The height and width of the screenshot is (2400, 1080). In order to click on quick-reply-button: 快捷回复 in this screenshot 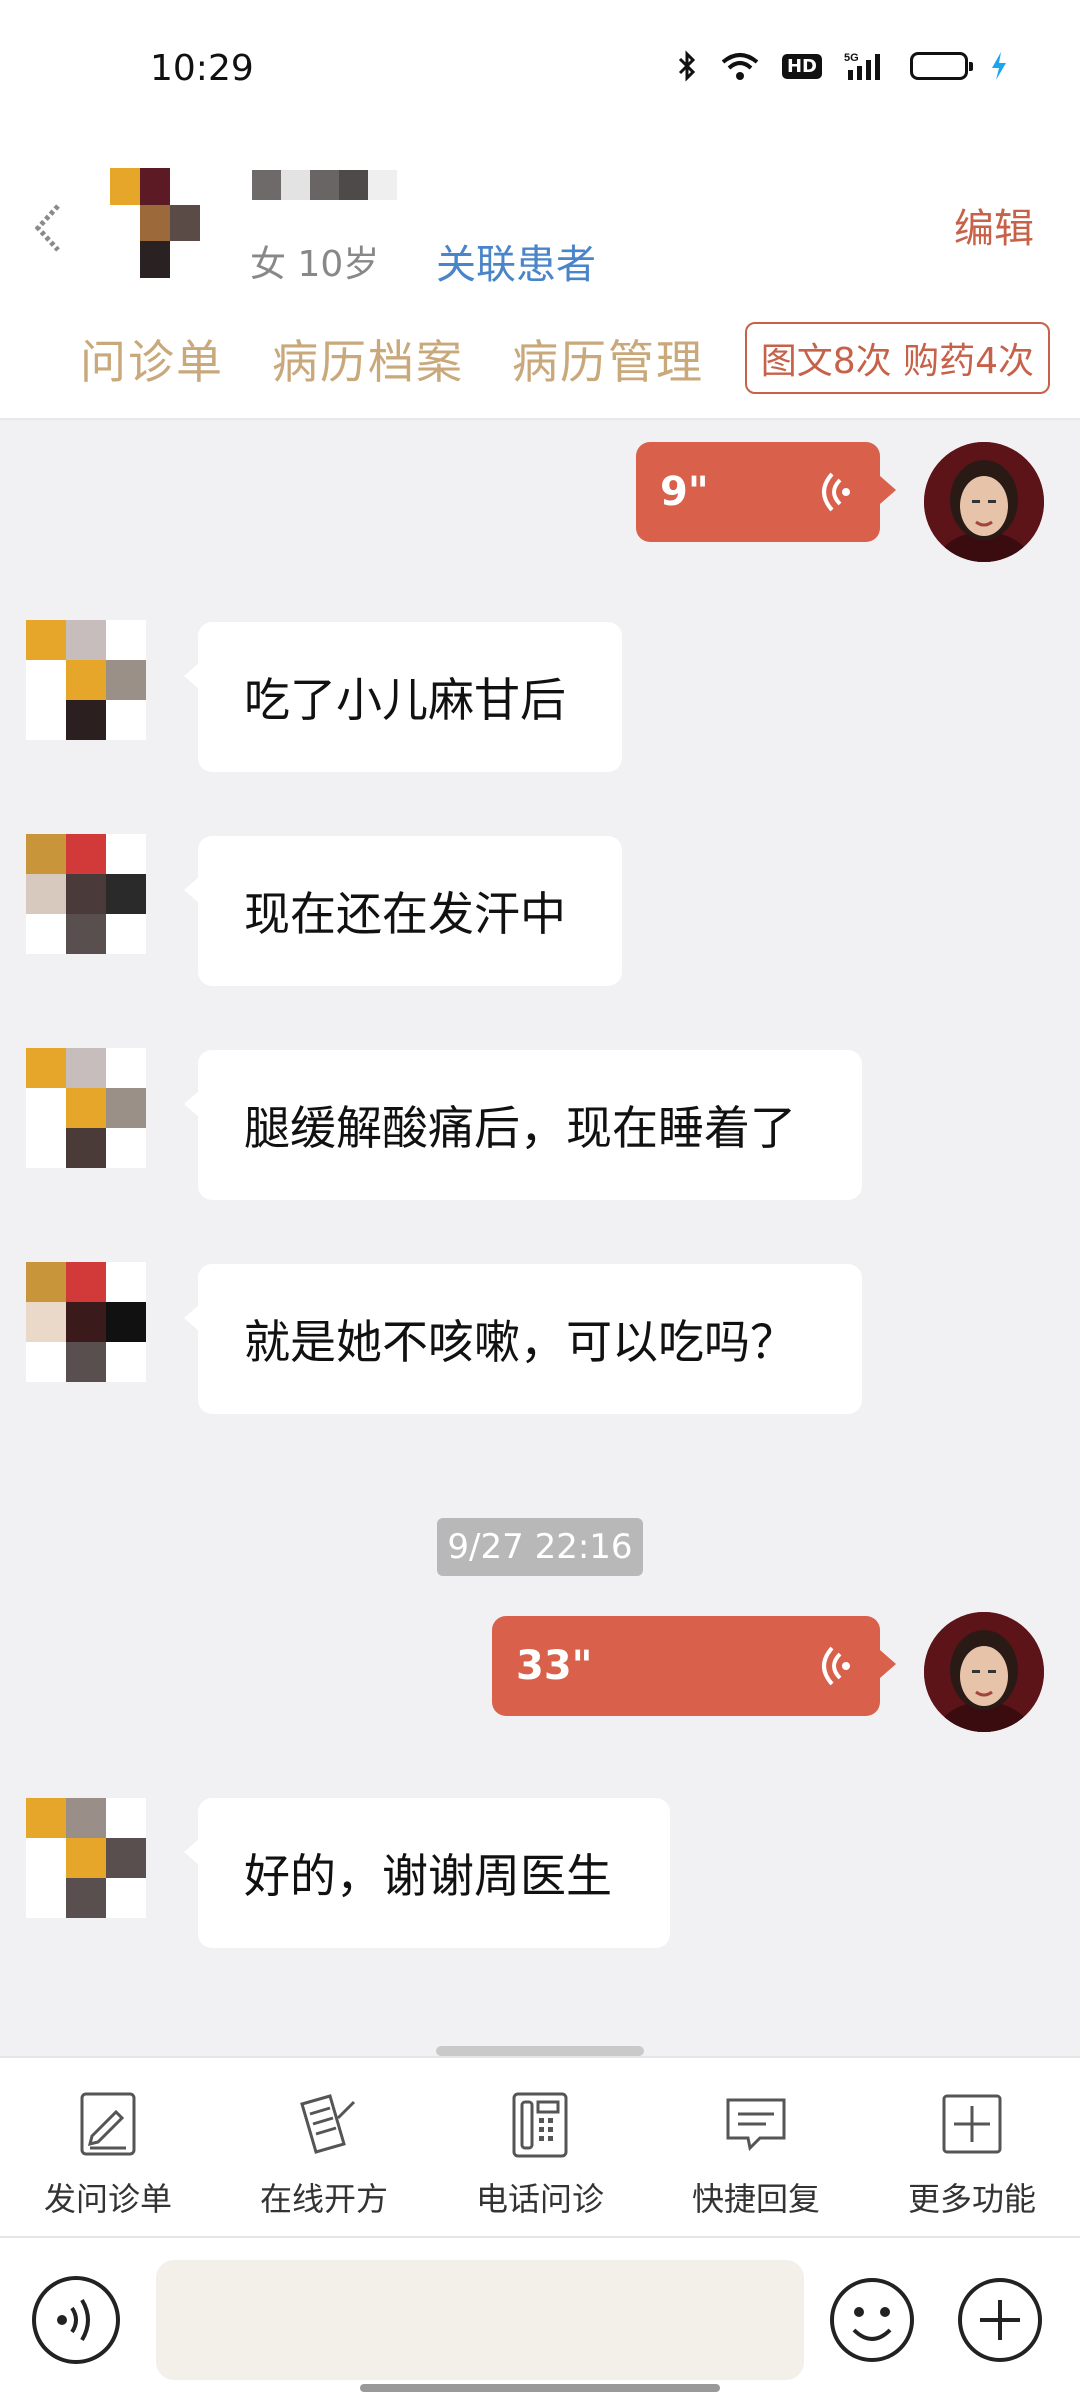, I will do `click(756, 2147)`.